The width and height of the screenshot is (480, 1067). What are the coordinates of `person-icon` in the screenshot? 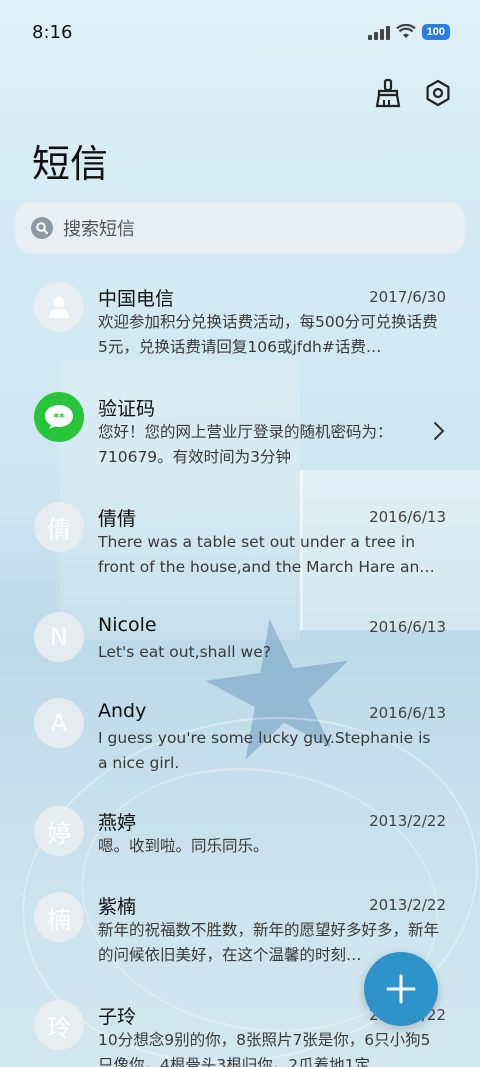 It's located at (59, 307).